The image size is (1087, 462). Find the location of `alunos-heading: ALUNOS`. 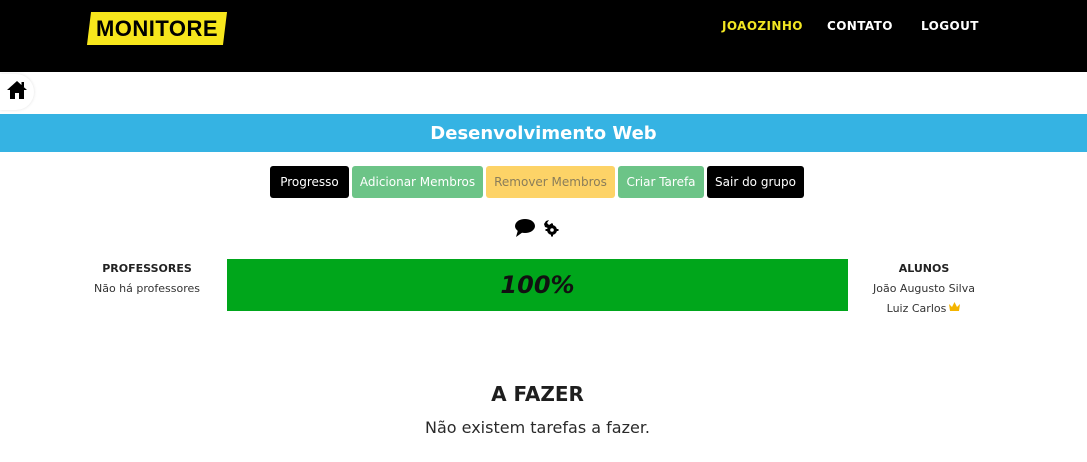

alunos-heading: ALUNOS is located at coordinates (924, 268).